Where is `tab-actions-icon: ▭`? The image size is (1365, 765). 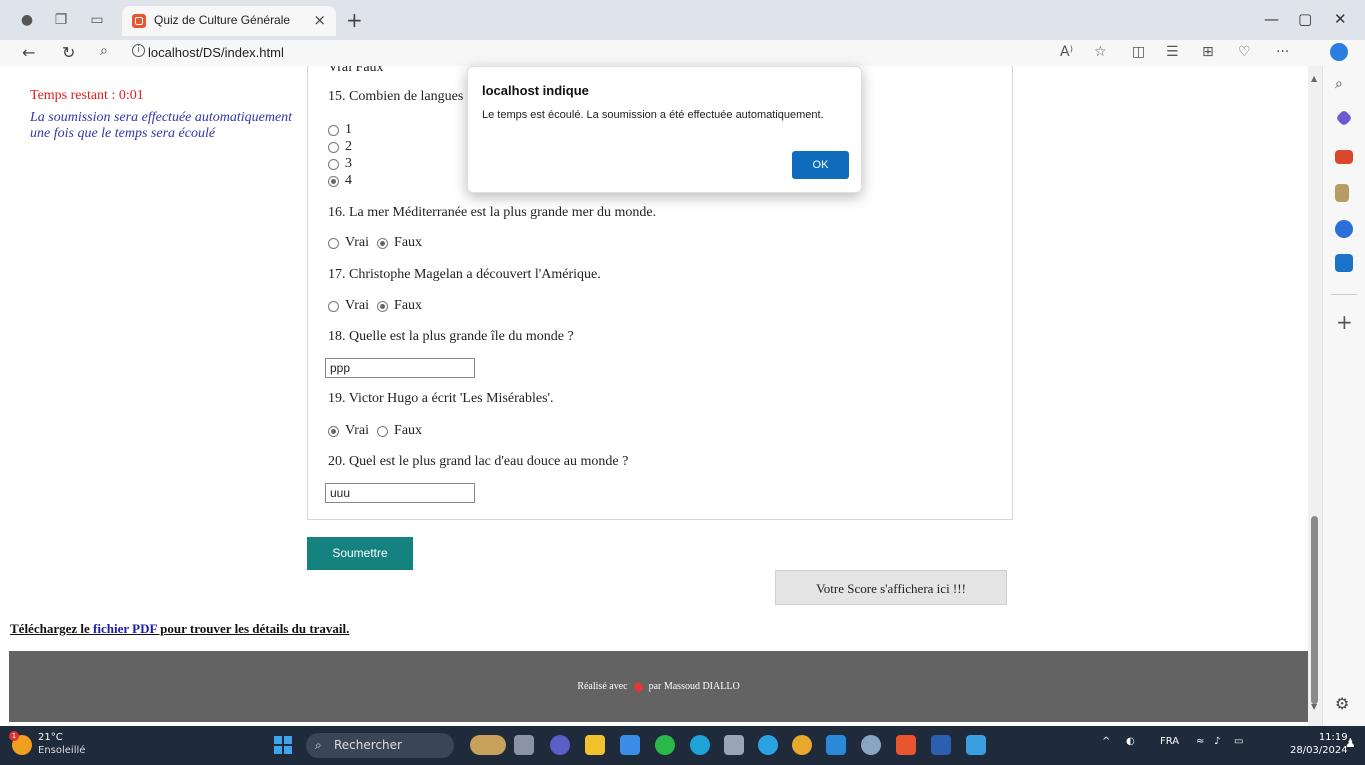
tab-actions-icon: ▭ is located at coordinates (97, 20).